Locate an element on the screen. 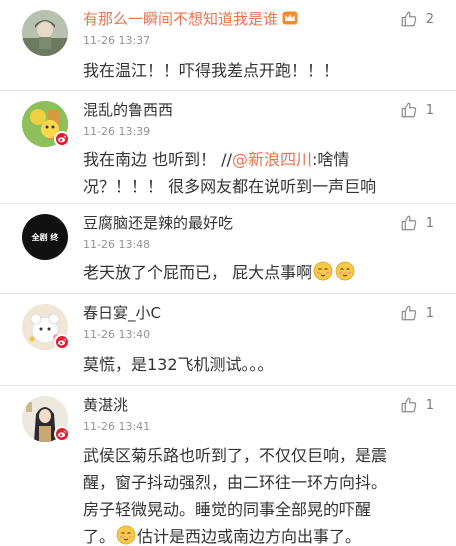  vip-crown-icon is located at coordinates (290, 18).